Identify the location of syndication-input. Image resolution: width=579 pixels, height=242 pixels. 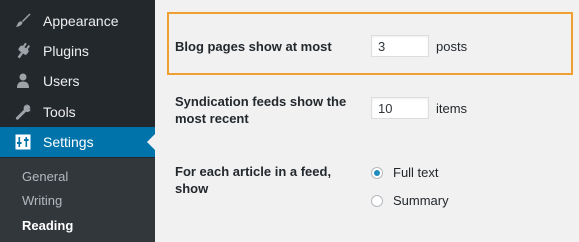
(400, 108).